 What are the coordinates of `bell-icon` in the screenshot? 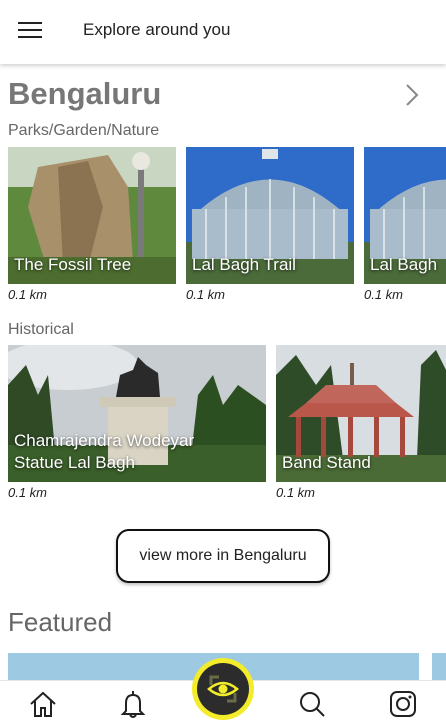 It's located at (133, 704).